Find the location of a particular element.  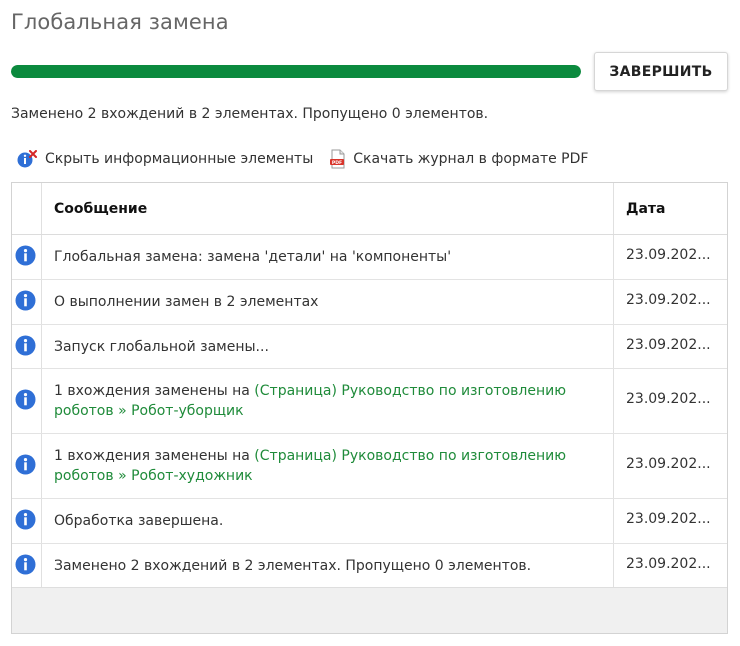

hide-info-icon is located at coordinates (27, 159).